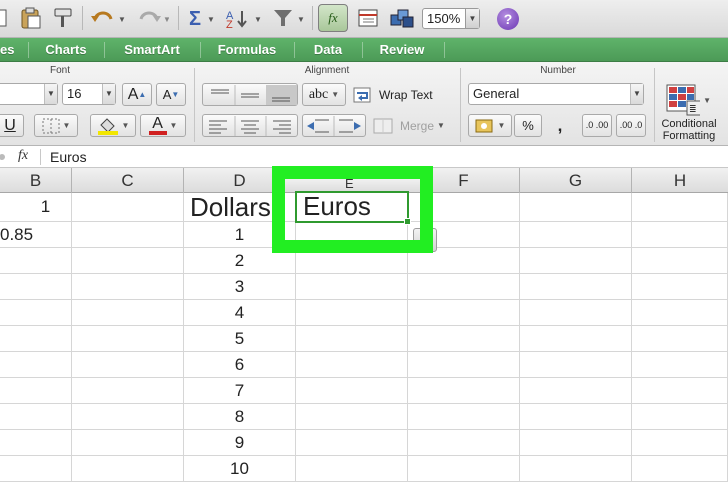 This screenshot has height=484, width=728. Describe the element at coordinates (451, 18) in the screenshot. I see `zoom-select: 150% ▼` at that location.